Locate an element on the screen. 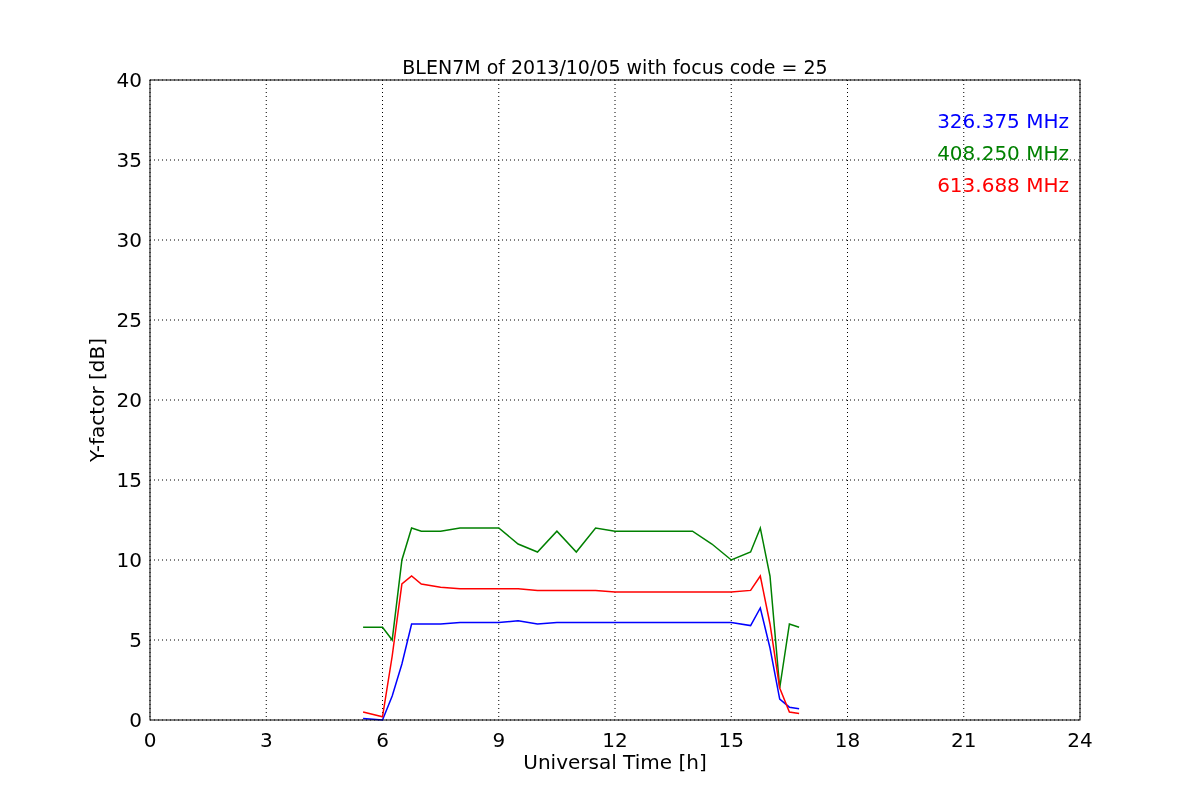 This screenshot has width=1200, height=800. y-axis-label: Y-factor [dB] is located at coordinates (97, 400).